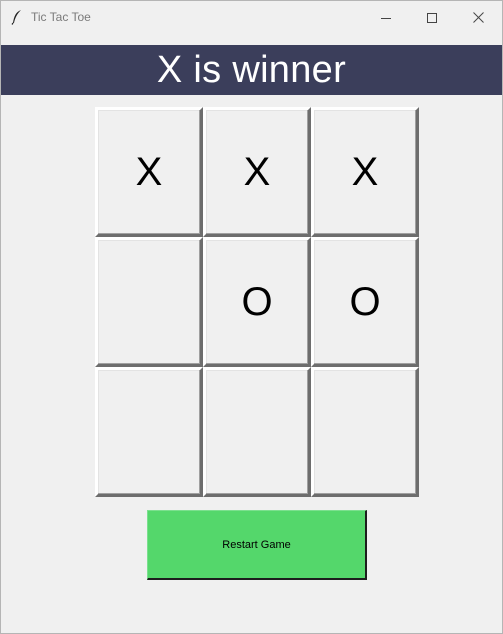  What do you see at coordinates (17, 17) in the screenshot?
I see `feather-icon` at bounding box center [17, 17].